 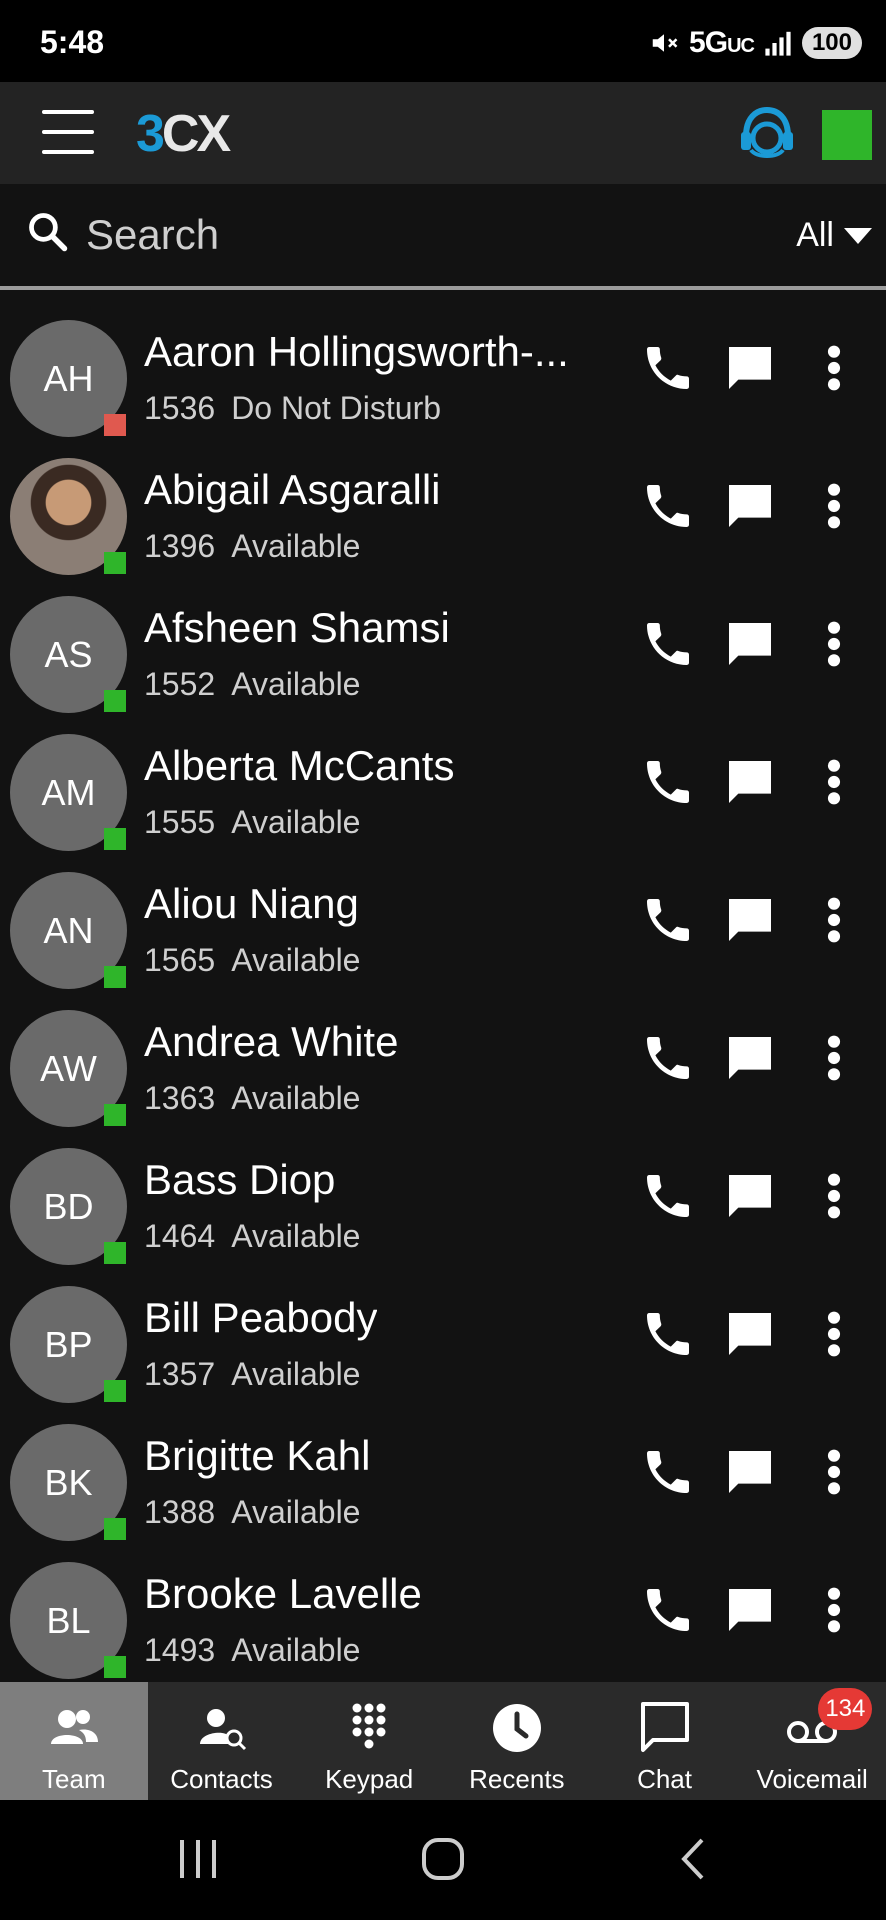 What do you see at coordinates (150, 134) in the screenshot?
I see `logo-3: 3` at bounding box center [150, 134].